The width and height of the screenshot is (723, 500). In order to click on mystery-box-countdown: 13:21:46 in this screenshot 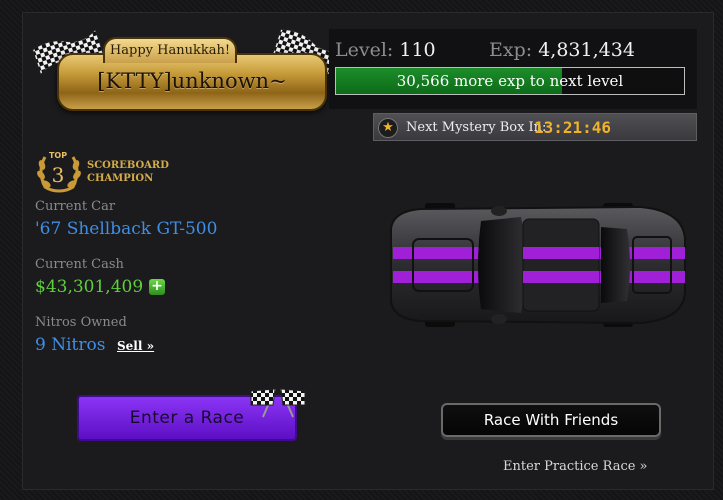, I will do `click(573, 127)`.